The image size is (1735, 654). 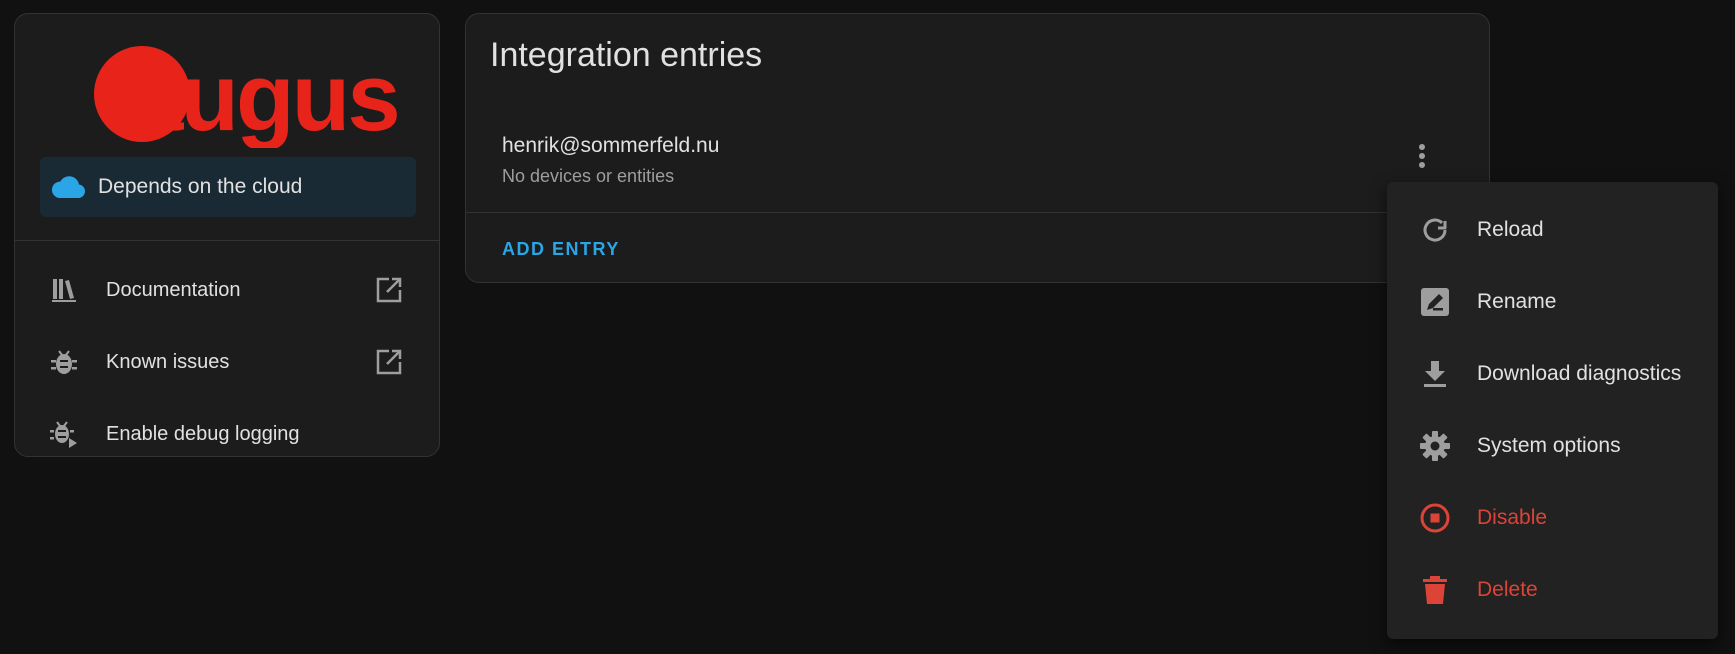 I want to click on stop-circle-icon, so click(x=1435, y=518).